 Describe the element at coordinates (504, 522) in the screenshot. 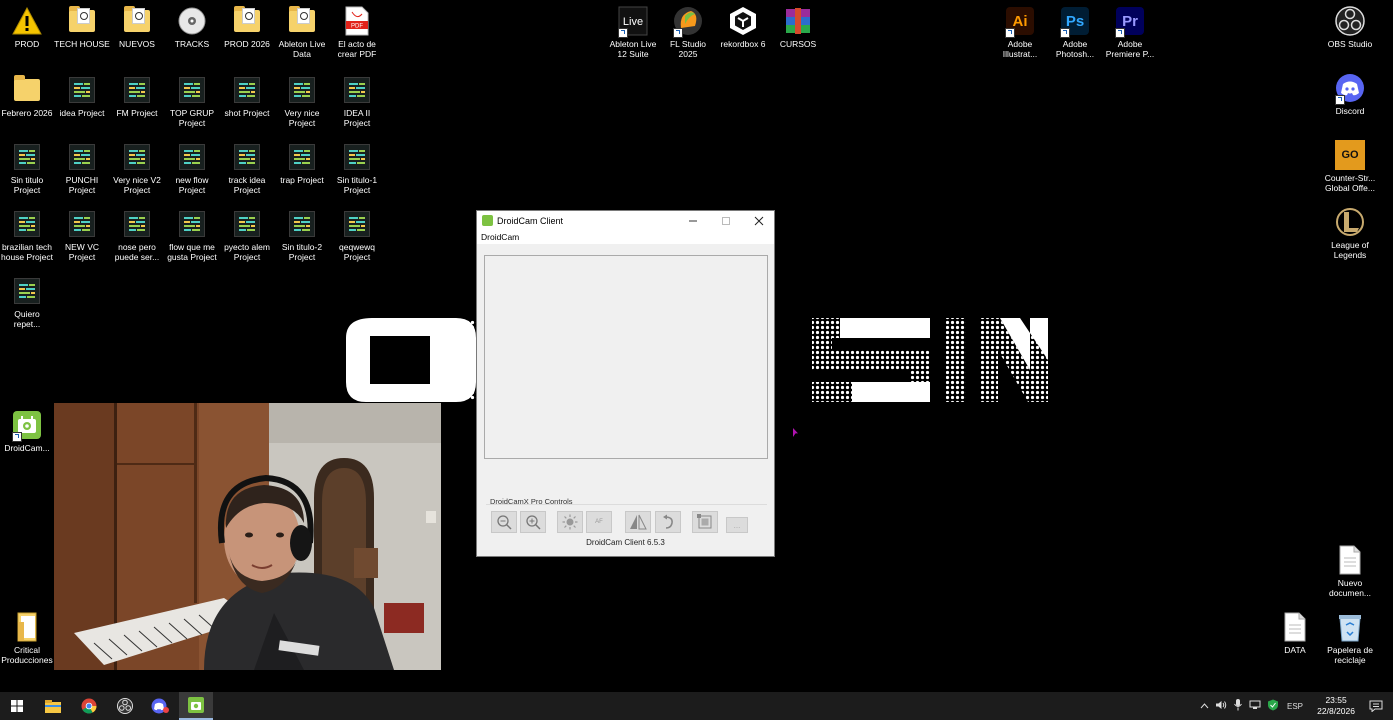

I see `zoom-out-button` at that location.